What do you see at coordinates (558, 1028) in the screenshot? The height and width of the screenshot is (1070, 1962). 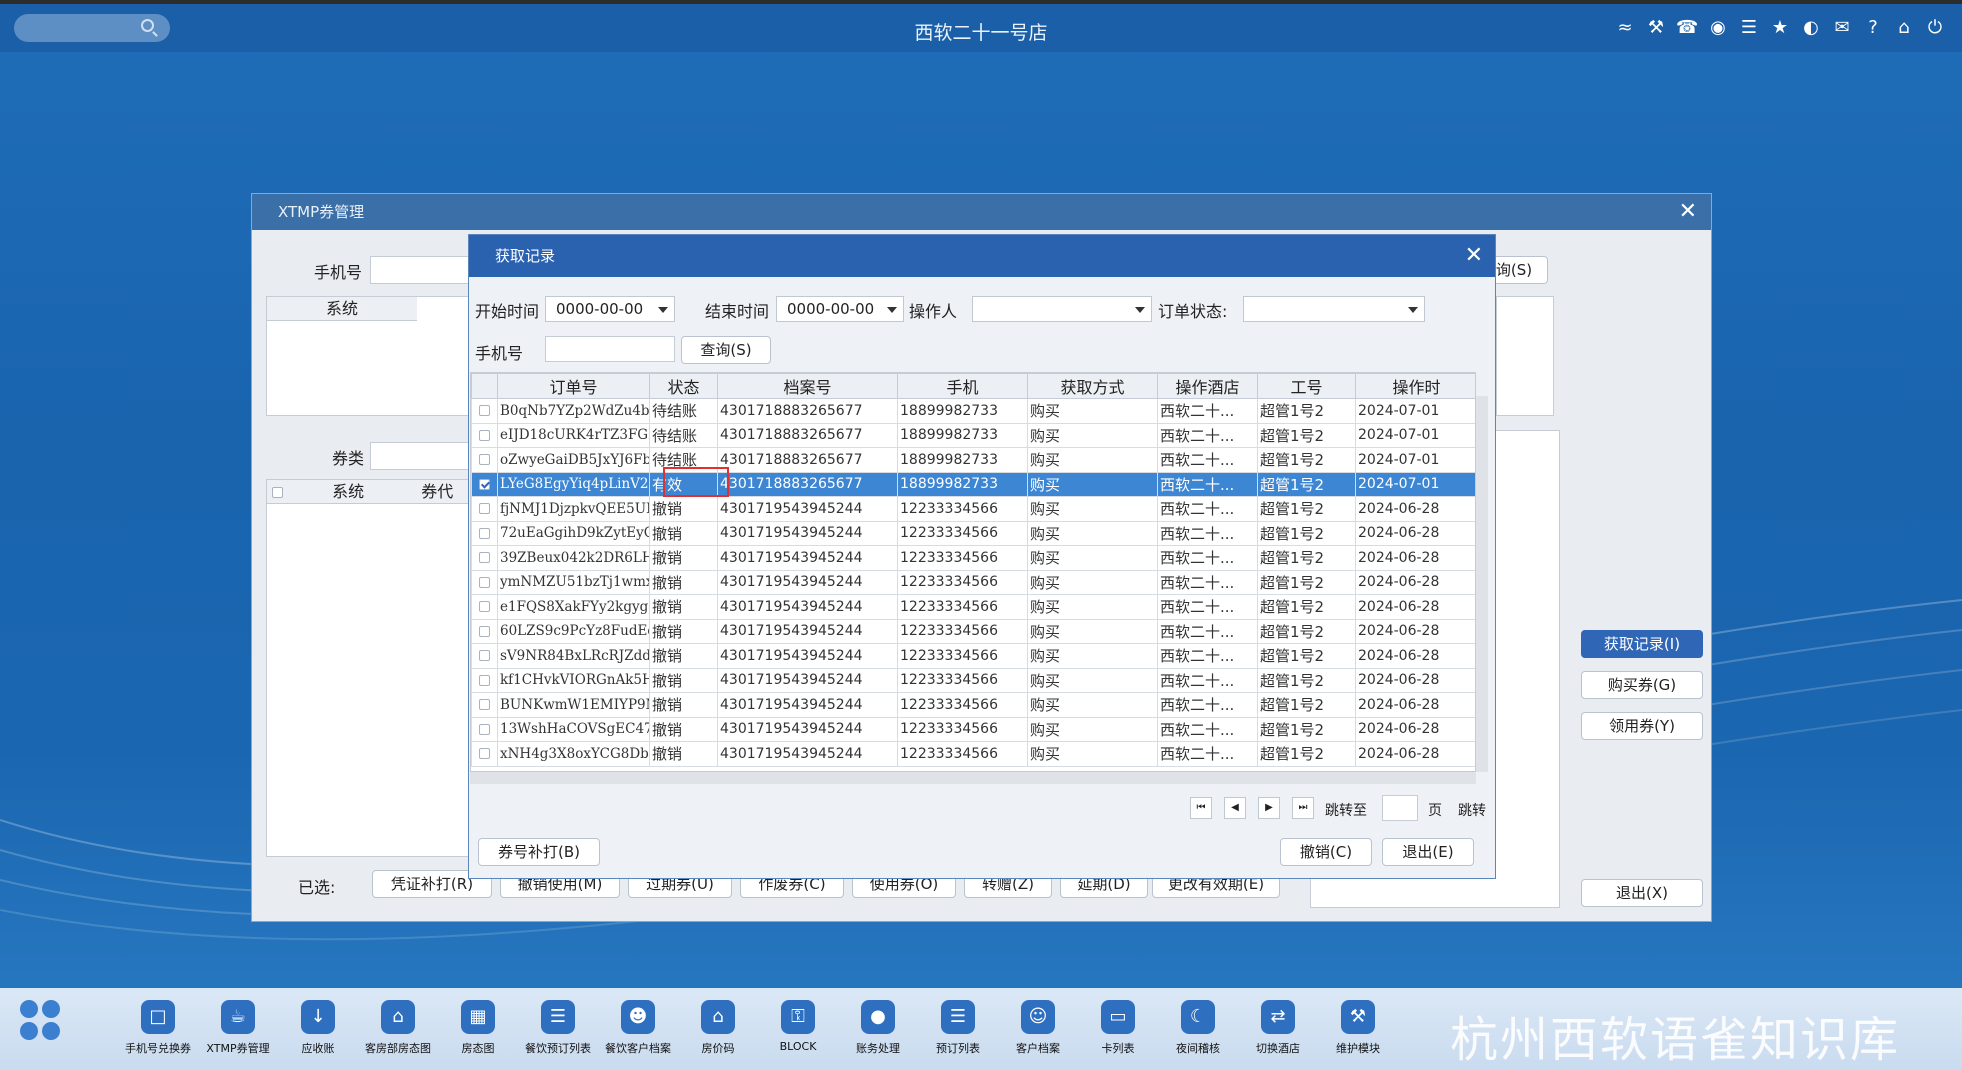 I see `dock-item: ☰ 餐饮预订列表` at bounding box center [558, 1028].